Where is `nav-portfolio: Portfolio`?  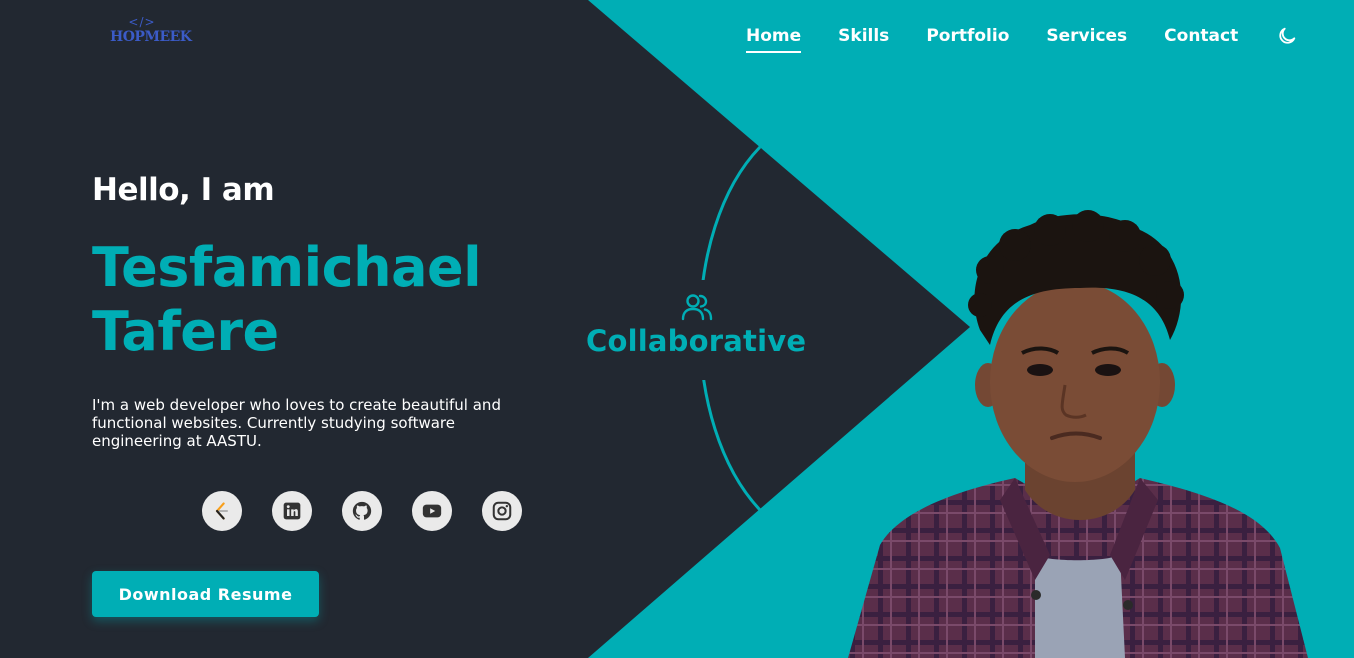
nav-portfolio: Portfolio is located at coordinates (967, 36).